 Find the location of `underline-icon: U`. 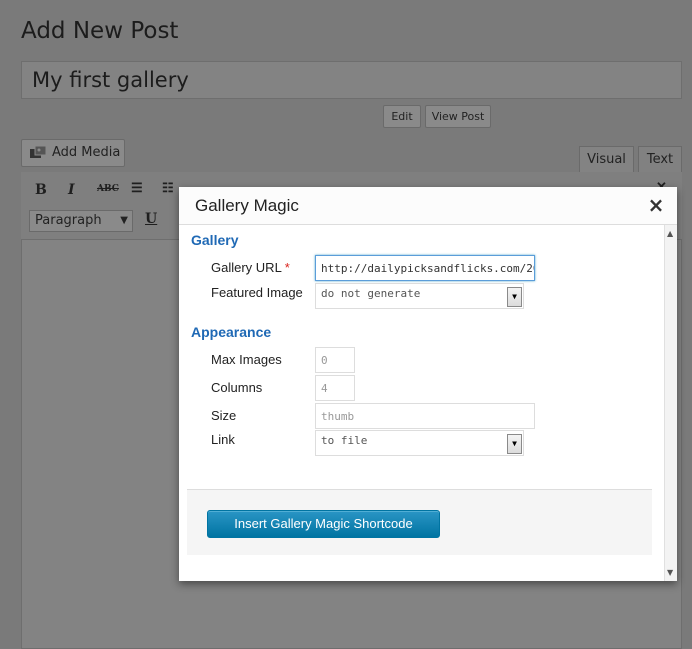

underline-icon: U is located at coordinates (151, 219).